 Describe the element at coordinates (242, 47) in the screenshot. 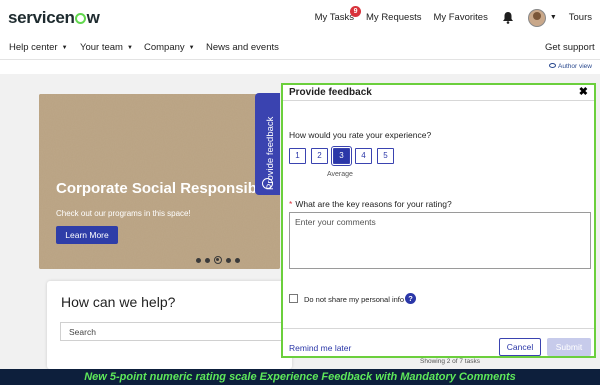

I see `nav-news-and-events: News and events` at that location.